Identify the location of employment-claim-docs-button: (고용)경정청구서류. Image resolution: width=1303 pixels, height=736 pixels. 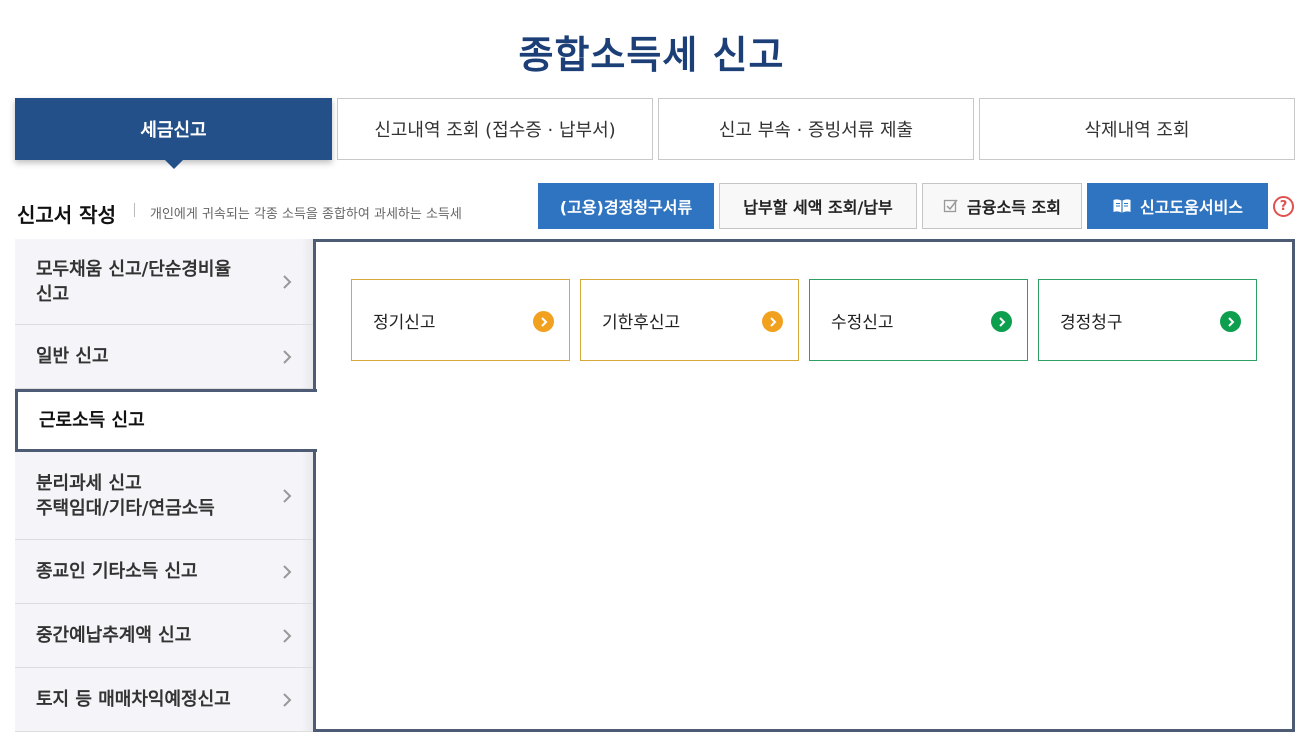
(626, 206).